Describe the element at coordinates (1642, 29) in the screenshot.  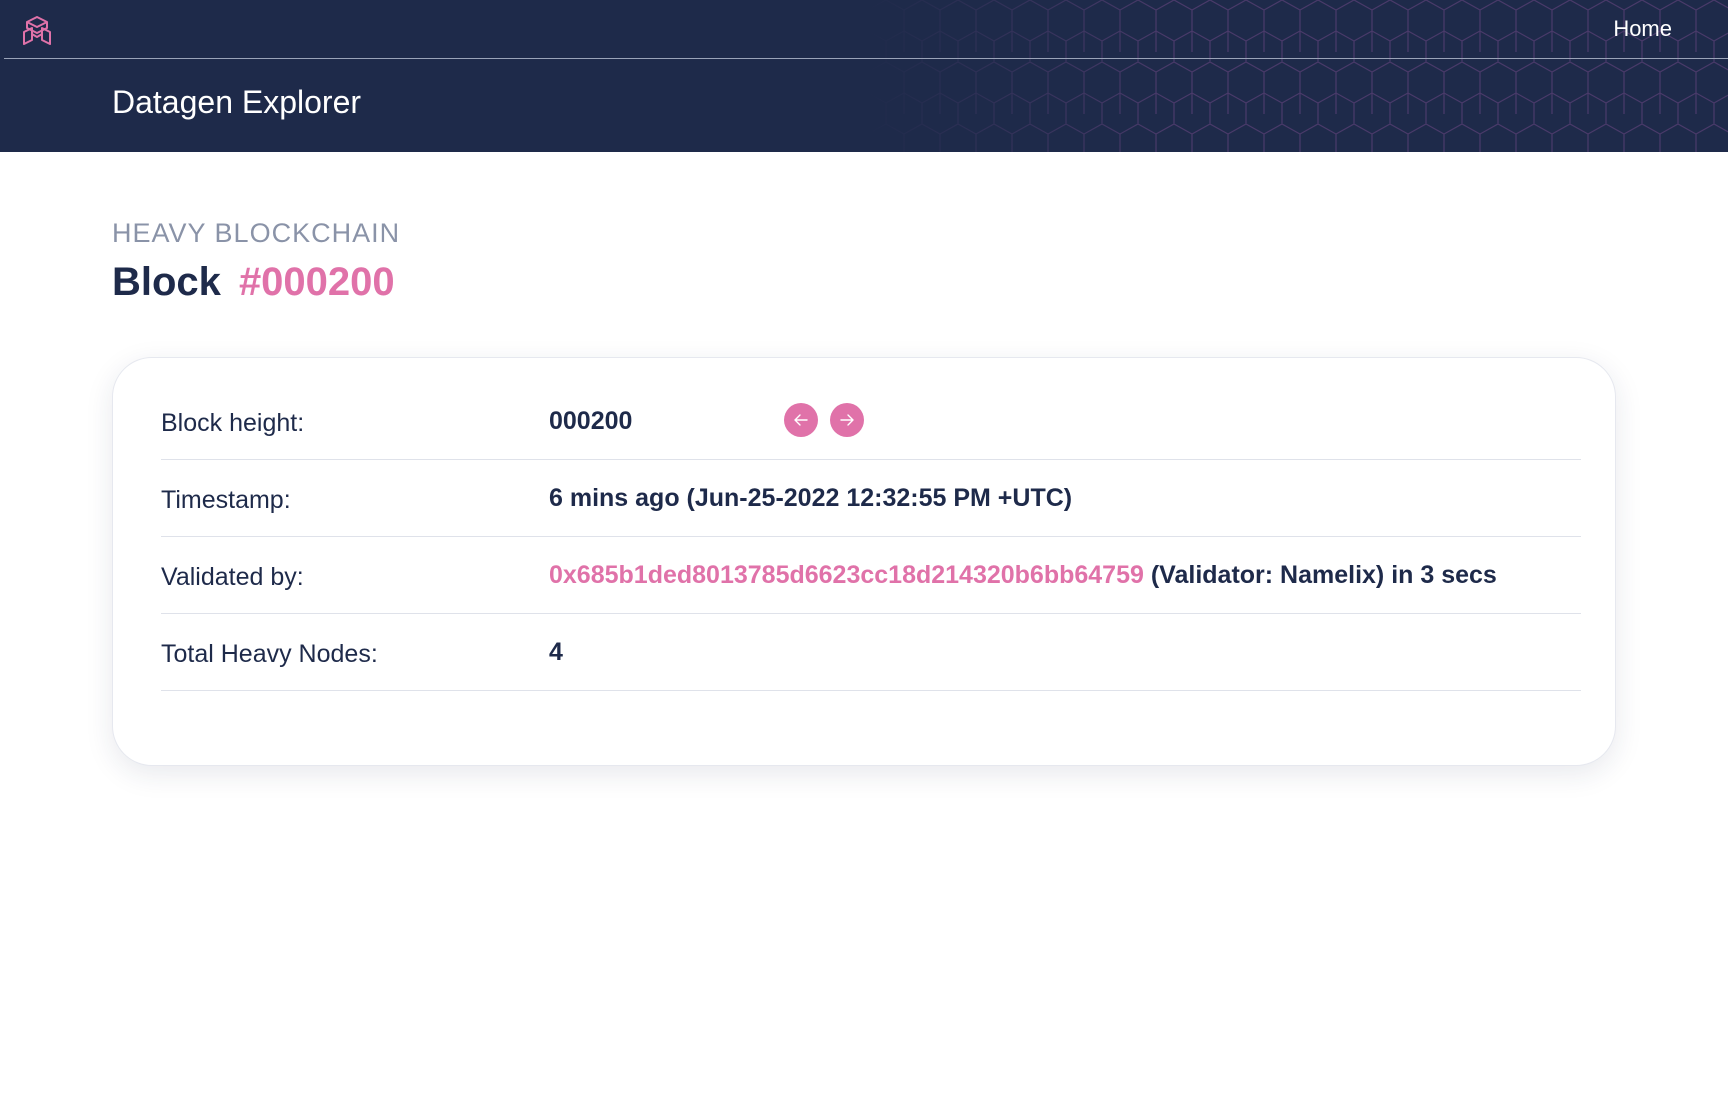
I see `home-link: Home` at that location.